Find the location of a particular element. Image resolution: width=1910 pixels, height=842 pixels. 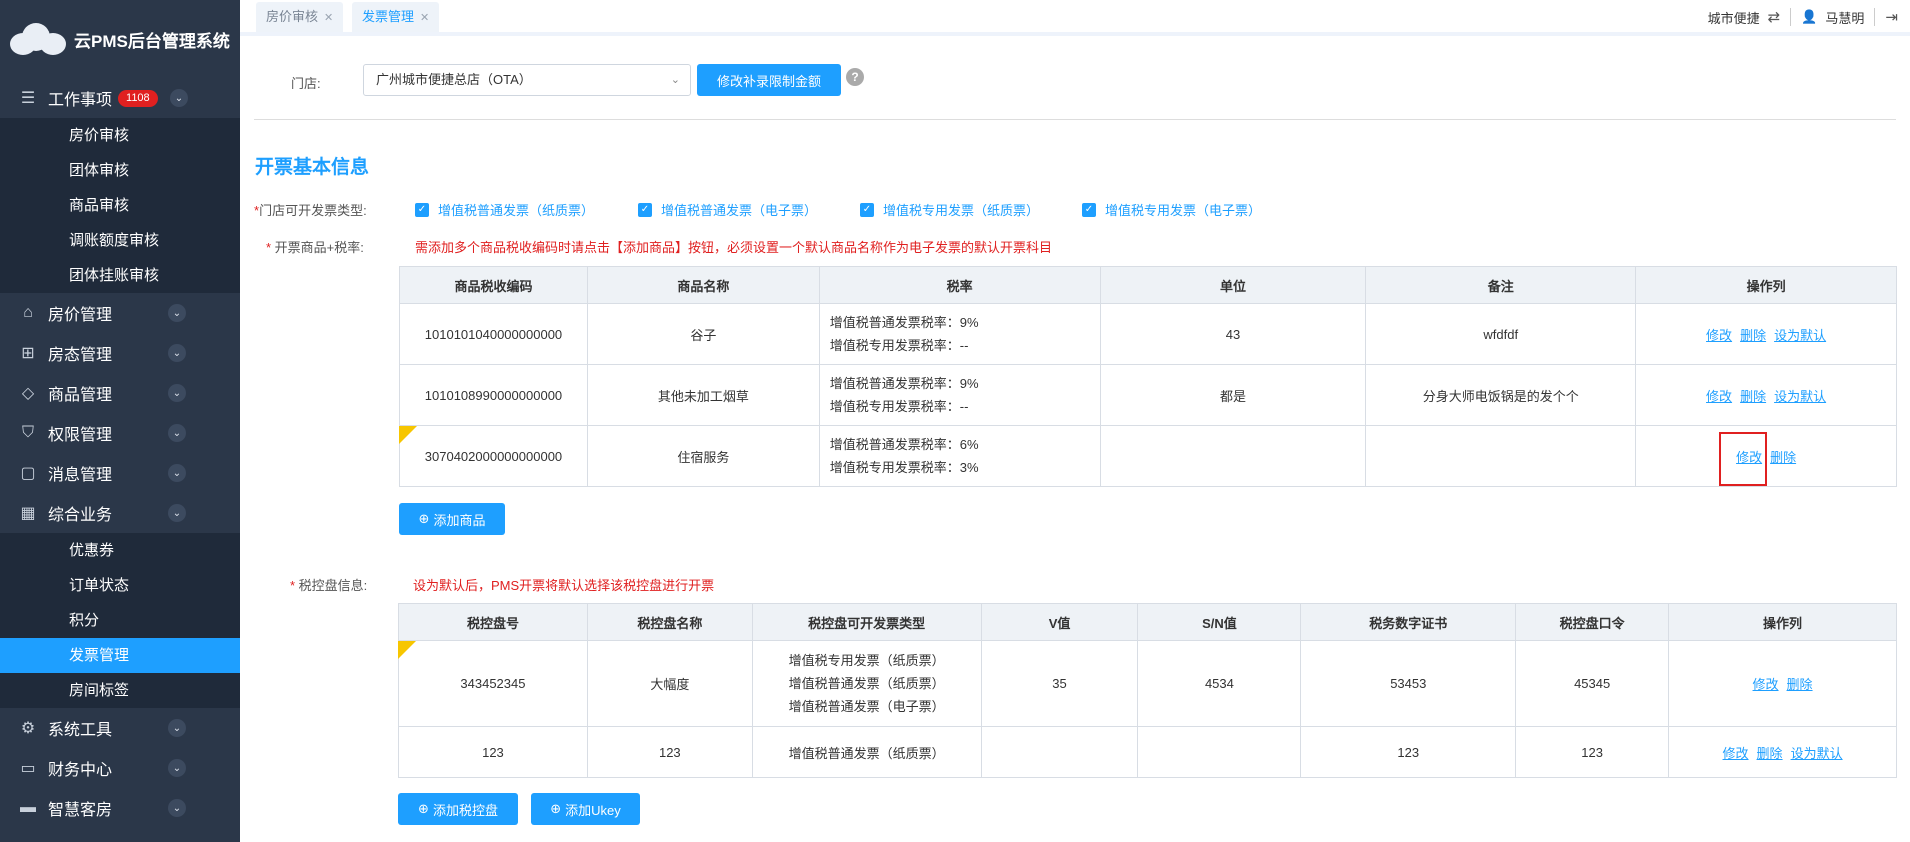

menu-goods: ◇ 商品管理 ⌄ is located at coordinates (120, 393).